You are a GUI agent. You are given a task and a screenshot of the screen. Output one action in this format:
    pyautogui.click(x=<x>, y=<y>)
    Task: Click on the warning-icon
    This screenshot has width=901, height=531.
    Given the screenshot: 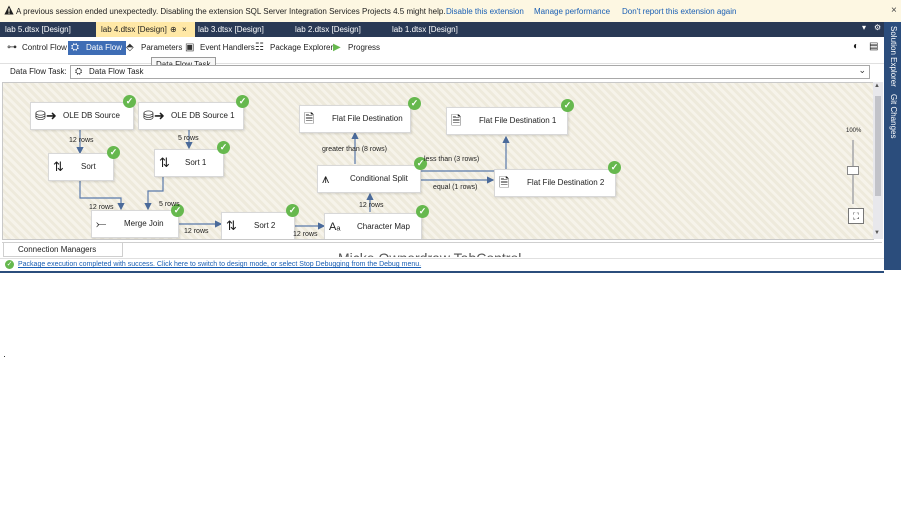 What is the action you would take?
    pyautogui.click(x=9, y=10)
    